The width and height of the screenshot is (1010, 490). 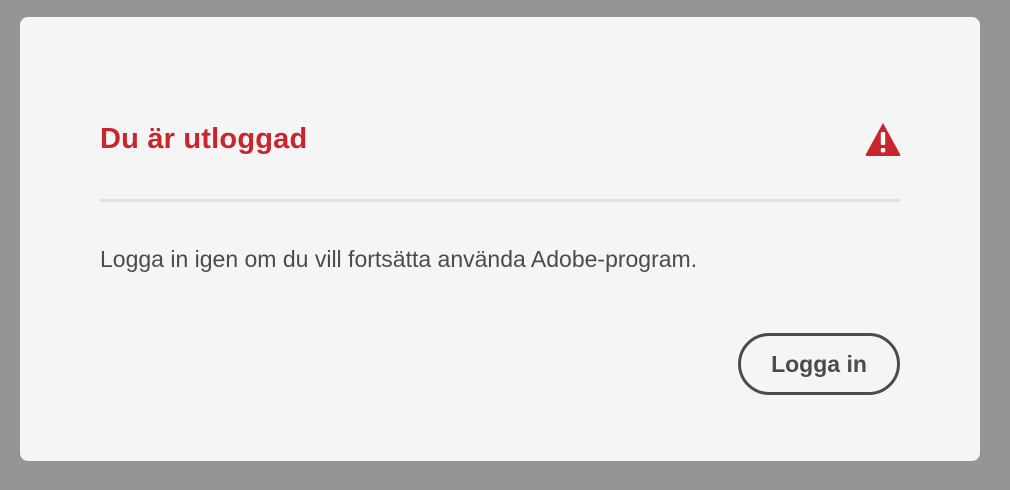 I want to click on header-divider, so click(x=500, y=200).